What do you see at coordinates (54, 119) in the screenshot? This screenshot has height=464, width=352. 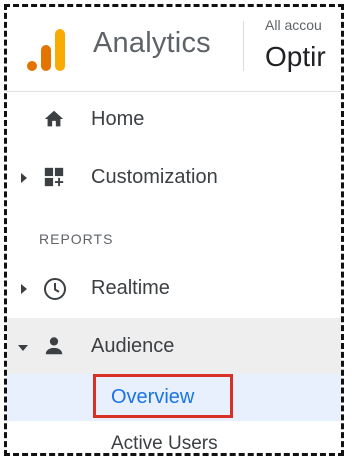 I see `home-icon` at bounding box center [54, 119].